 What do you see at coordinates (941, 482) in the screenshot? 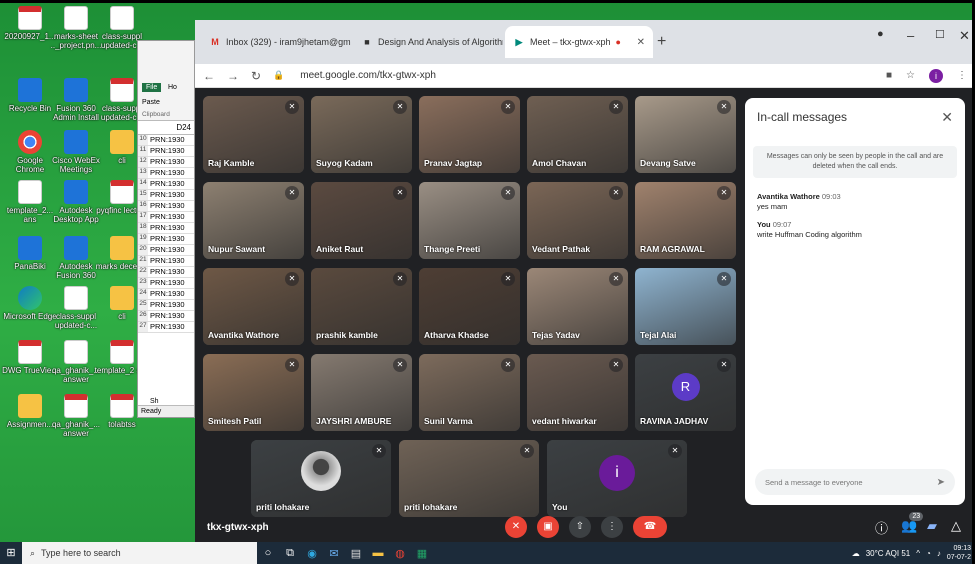
I see `send-icon: ➤` at bounding box center [941, 482].